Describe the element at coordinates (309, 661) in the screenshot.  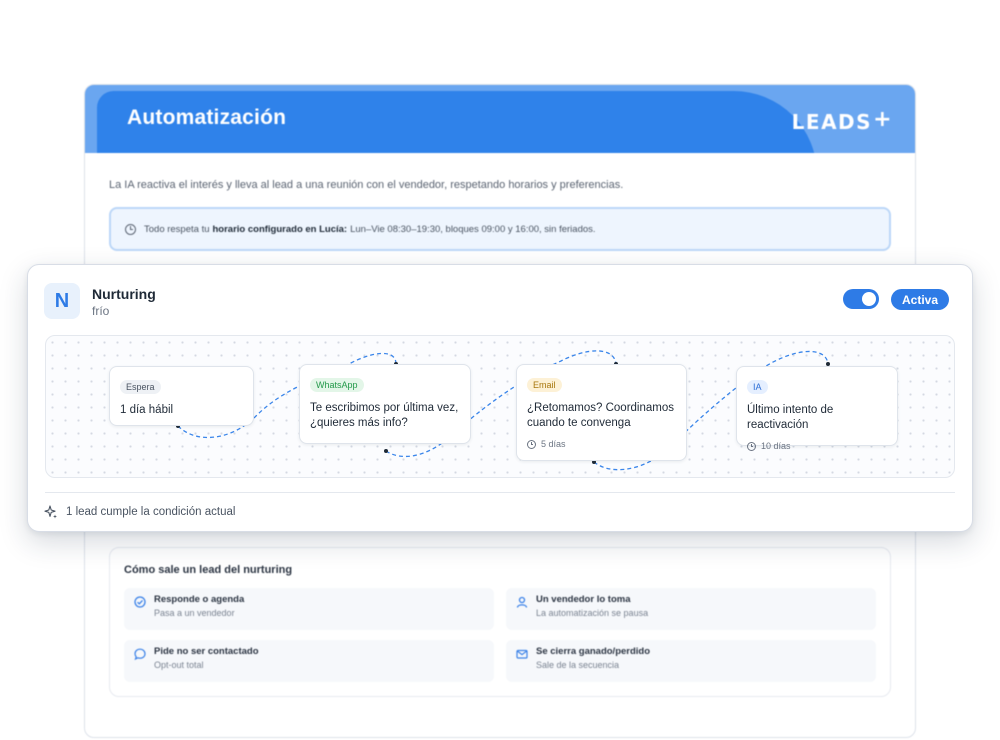
I see `exit-item-optout: Pide no ser contactado Opt-out total` at that location.